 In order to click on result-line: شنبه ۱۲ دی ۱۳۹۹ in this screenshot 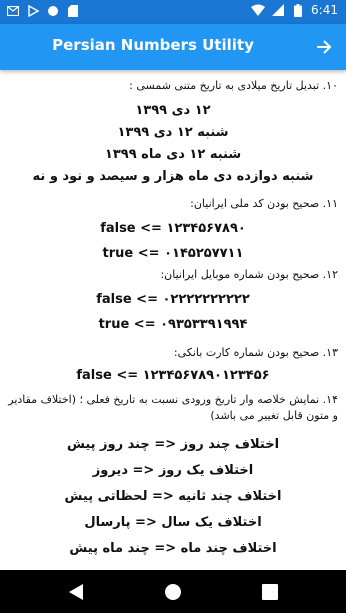, I will do `click(173, 132)`.